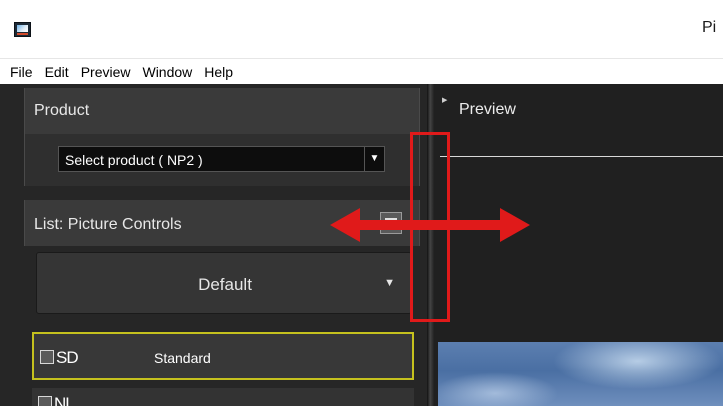  Describe the element at coordinates (106, 72) in the screenshot. I see `menu-preview: Preview` at that location.